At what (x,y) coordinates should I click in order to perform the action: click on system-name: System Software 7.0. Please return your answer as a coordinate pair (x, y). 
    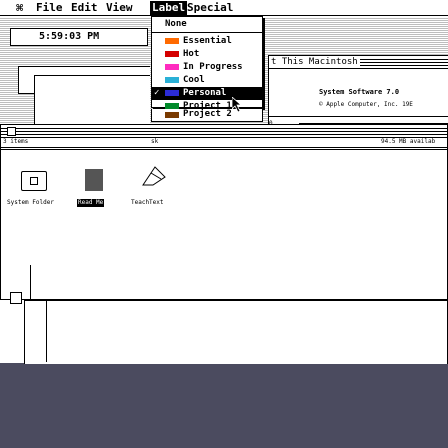
    Looking at the image, I should click on (359, 92).